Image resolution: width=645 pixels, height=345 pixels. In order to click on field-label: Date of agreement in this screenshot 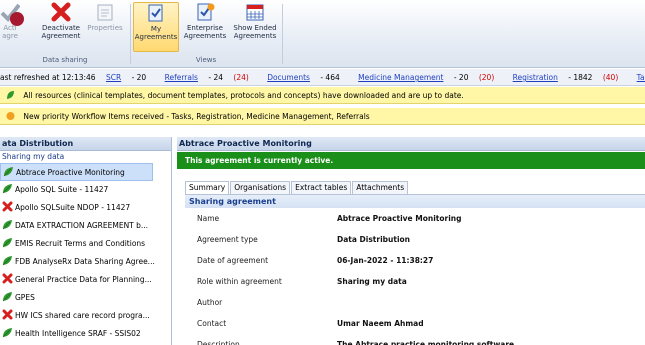, I will do `click(233, 260)`.